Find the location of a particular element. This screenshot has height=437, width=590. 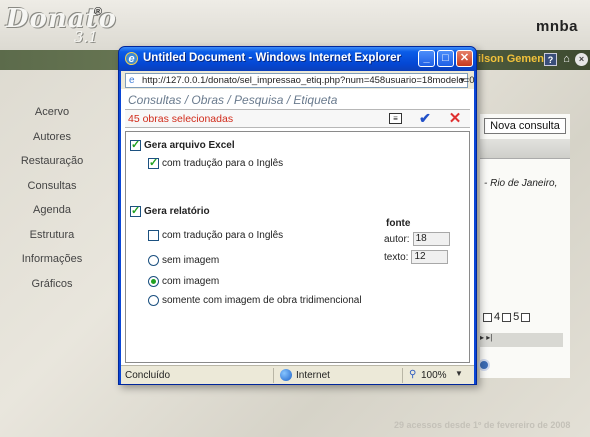

brand-label: mnba is located at coordinates (556, 26).